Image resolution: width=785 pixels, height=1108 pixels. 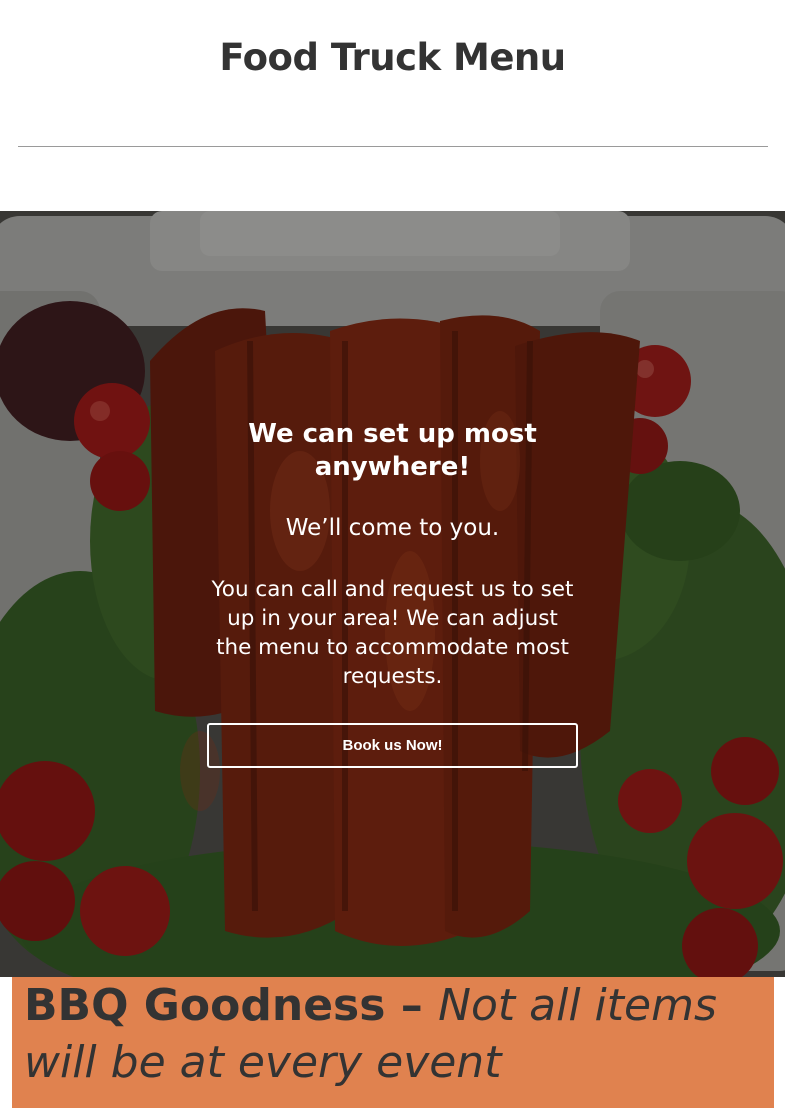 What do you see at coordinates (205, 1005) in the screenshot?
I see `menu-section-title: BBQ Goodness` at bounding box center [205, 1005].